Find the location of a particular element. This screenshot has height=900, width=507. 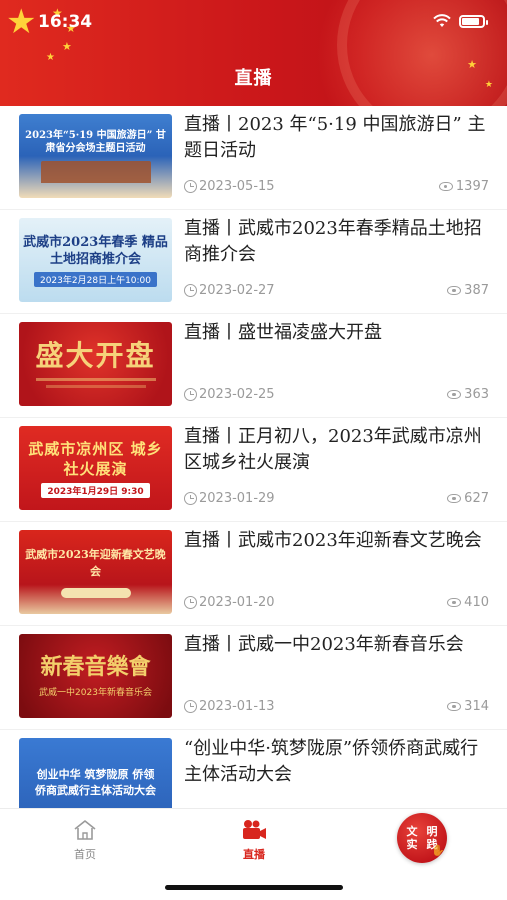

thumbnail-text: 创业中华 筑梦陇原 侨领侨商武威行主体活动大会 is located at coordinates (95, 782).